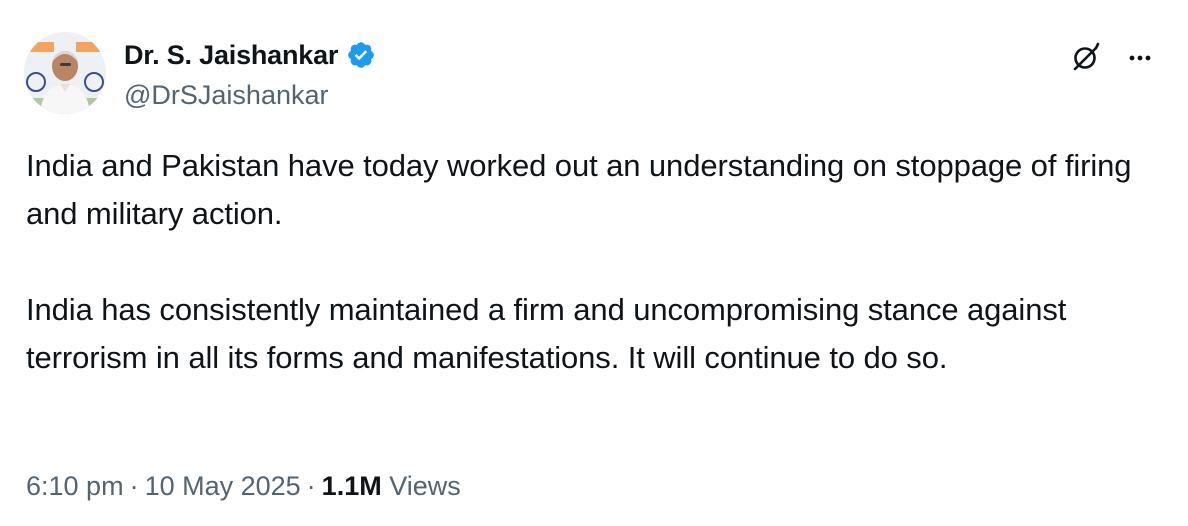  I want to click on grok-icon, so click(1086, 56).